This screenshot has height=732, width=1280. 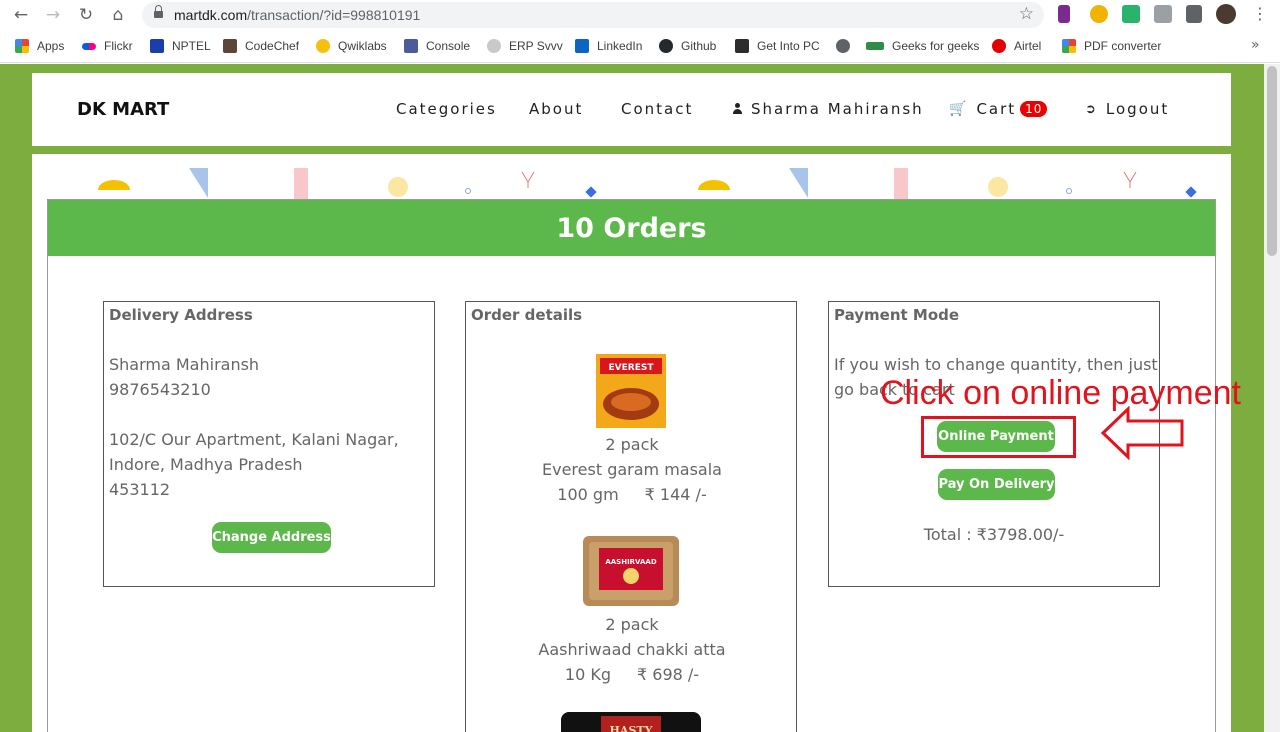 I want to click on item-name: Aashriwaad chakki atta, so click(x=632, y=649).